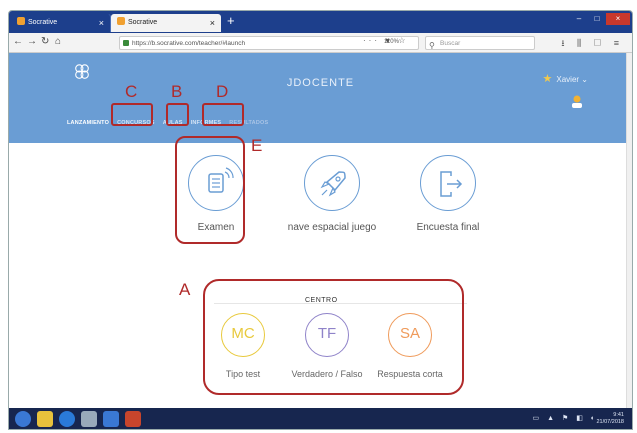 This screenshot has width=637, height=433. I want to click on browser-tab-1: Socrative ×, so click(61, 23).